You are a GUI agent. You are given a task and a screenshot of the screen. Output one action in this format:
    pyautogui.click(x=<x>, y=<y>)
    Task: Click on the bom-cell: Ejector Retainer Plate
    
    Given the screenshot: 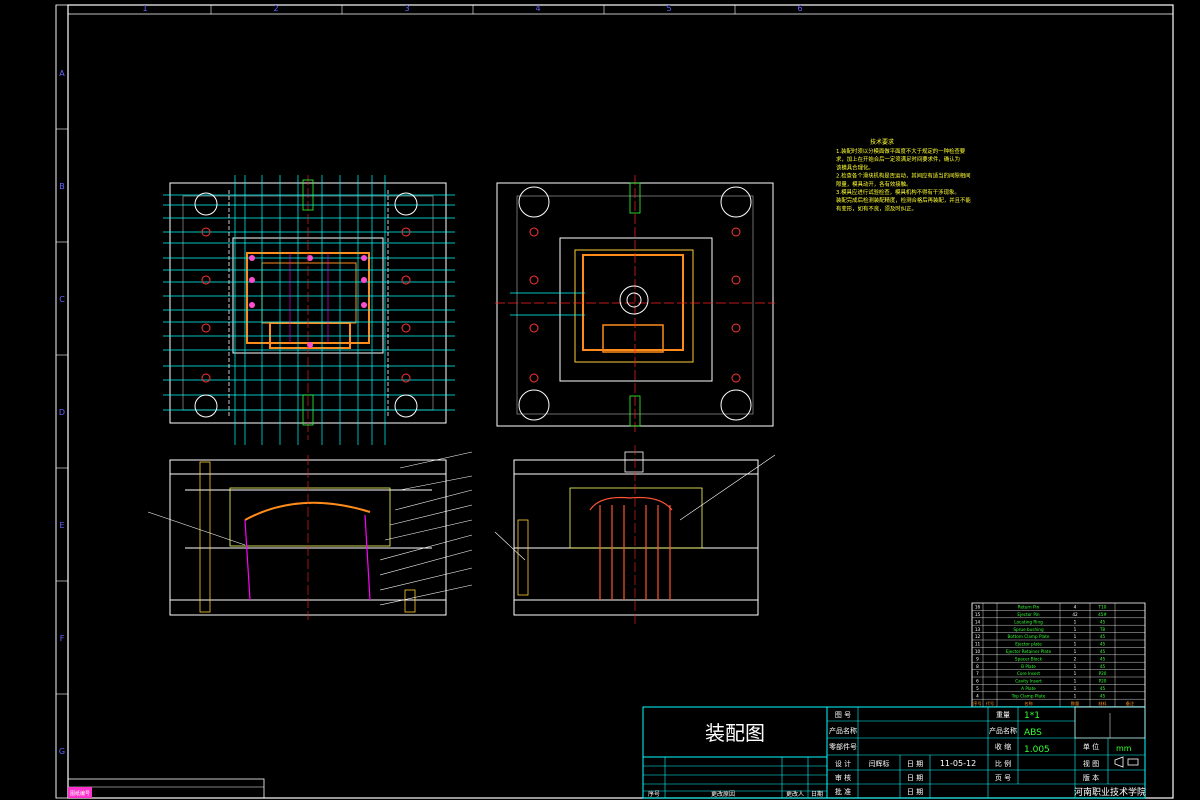 What is the action you would take?
    pyautogui.click(x=1029, y=651)
    